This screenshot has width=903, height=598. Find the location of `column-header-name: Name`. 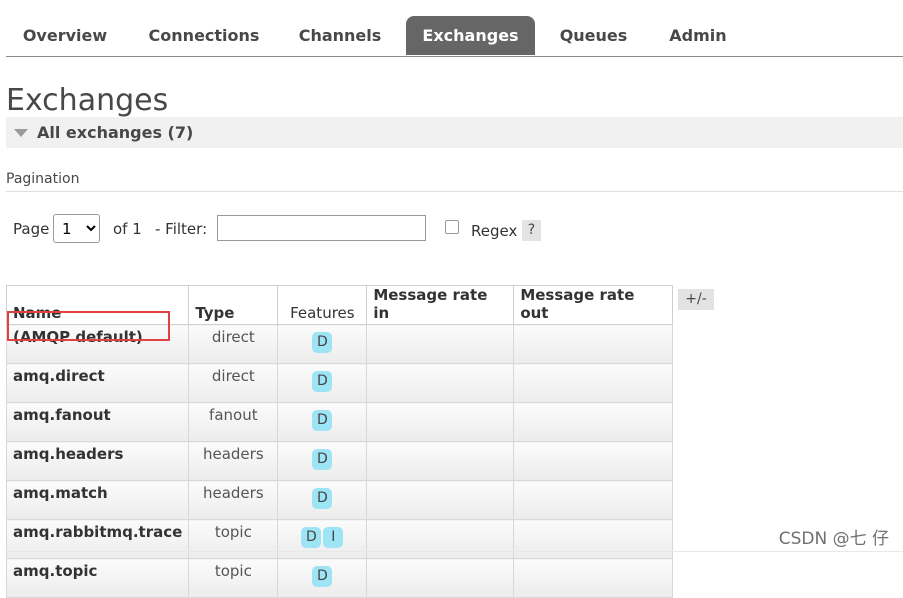

column-header-name: Name is located at coordinates (97, 305).